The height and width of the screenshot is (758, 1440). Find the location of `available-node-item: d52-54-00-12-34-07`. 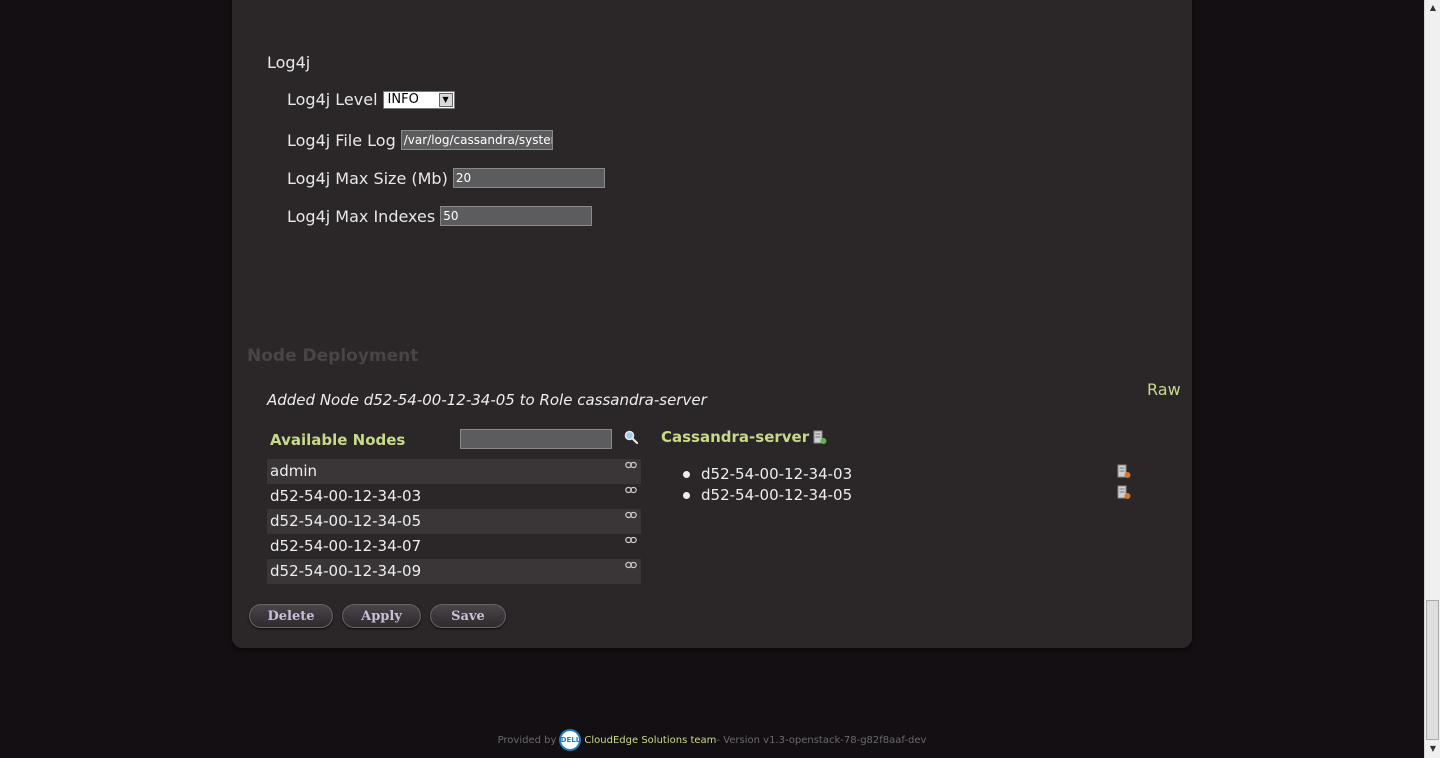

available-node-item: d52-54-00-12-34-07 is located at coordinates (454, 546).